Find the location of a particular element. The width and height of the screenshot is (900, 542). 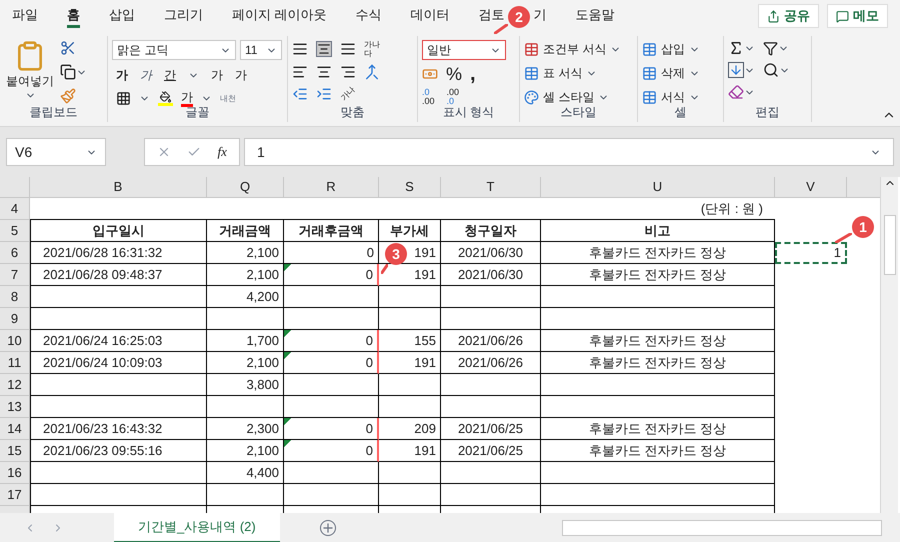

bold-button: 가 is located at coordinates (122, 75).